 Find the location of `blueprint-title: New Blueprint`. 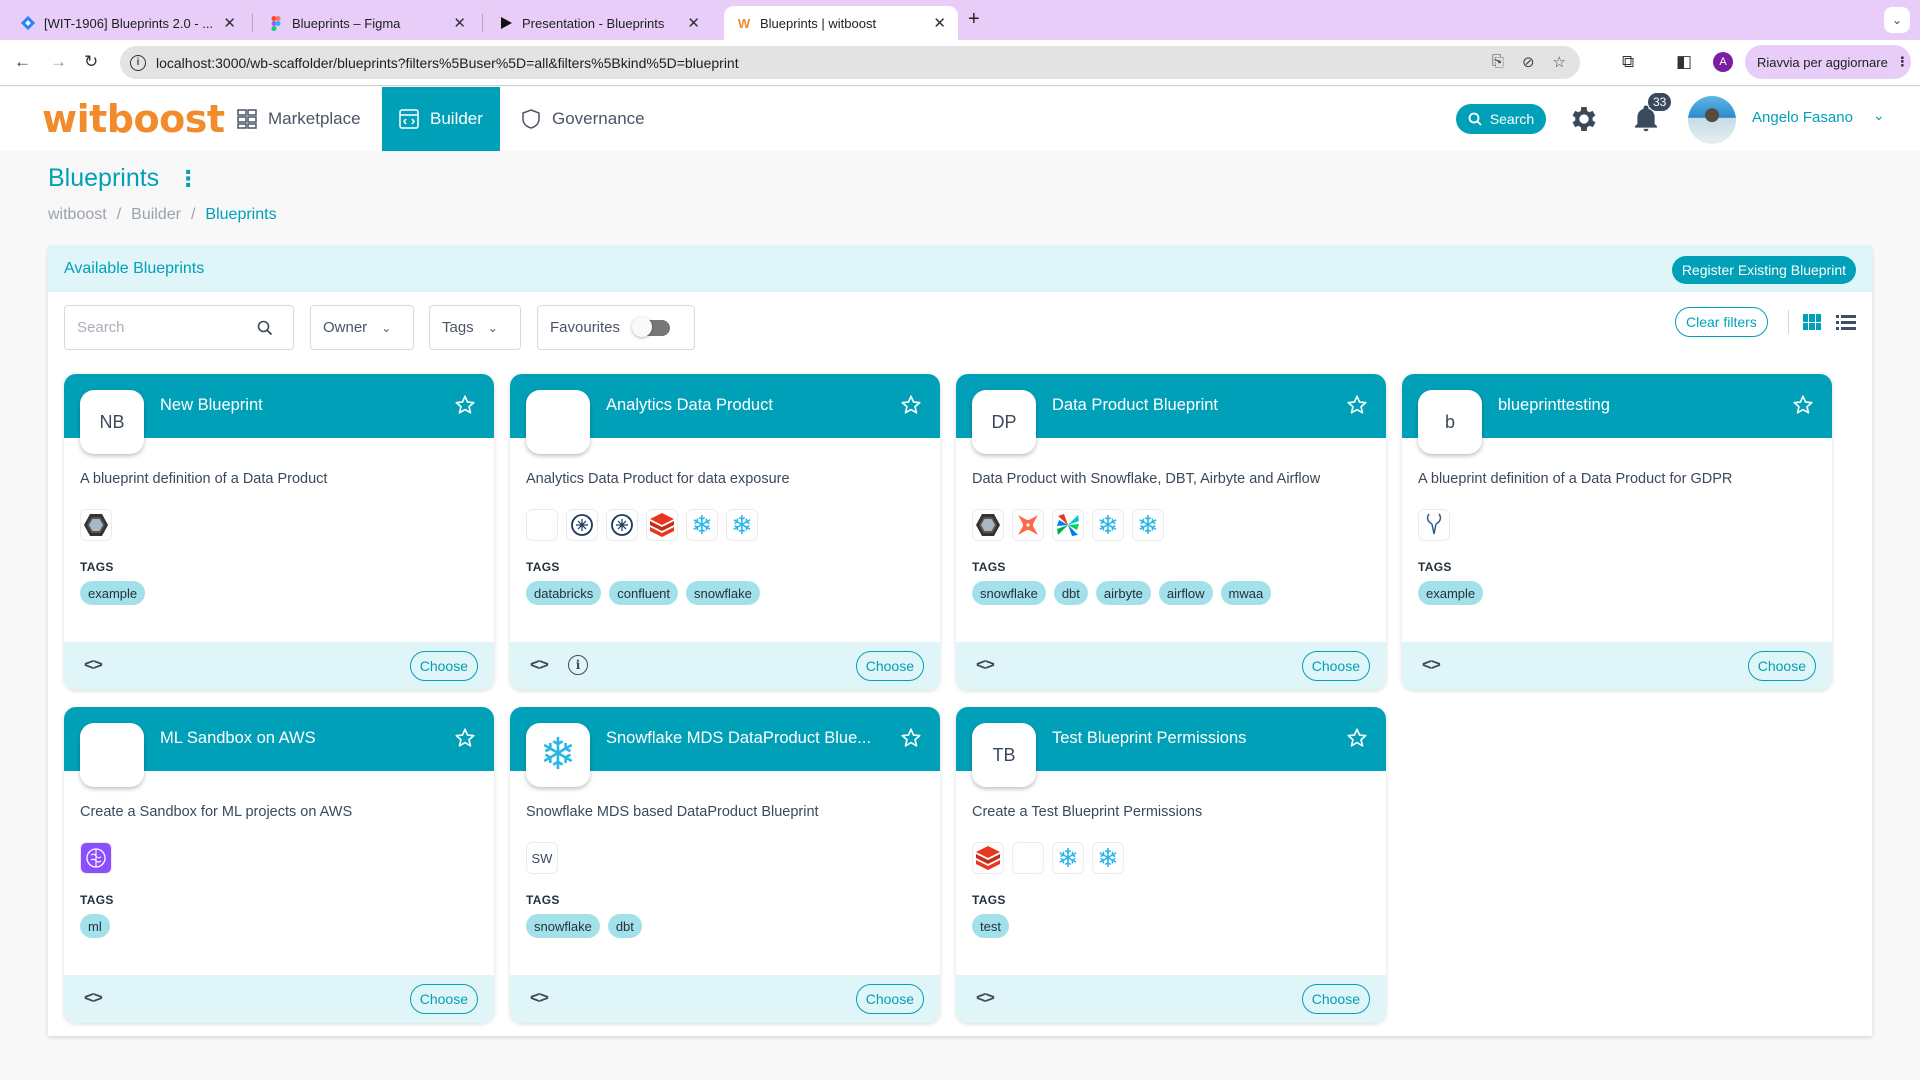

blueprint-title: New Blueprint is located at coordinates (211, 405).